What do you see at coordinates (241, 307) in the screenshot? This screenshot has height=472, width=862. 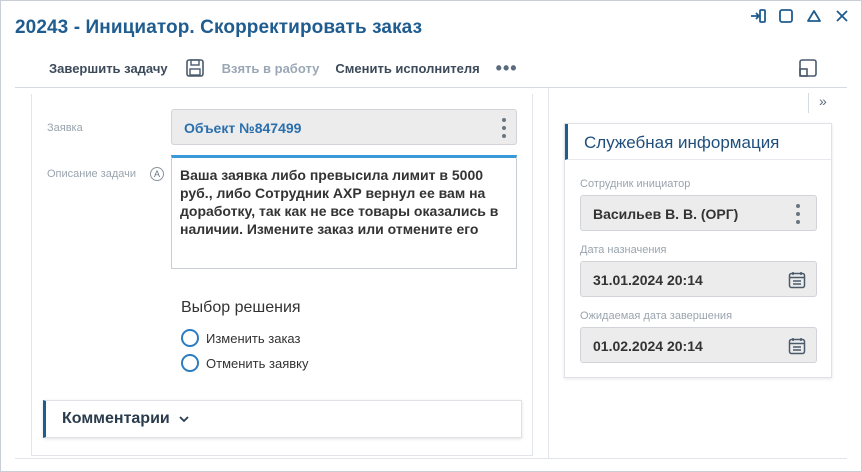 I see `decision-title: Выбор решения` at bounding box center [241, 307].